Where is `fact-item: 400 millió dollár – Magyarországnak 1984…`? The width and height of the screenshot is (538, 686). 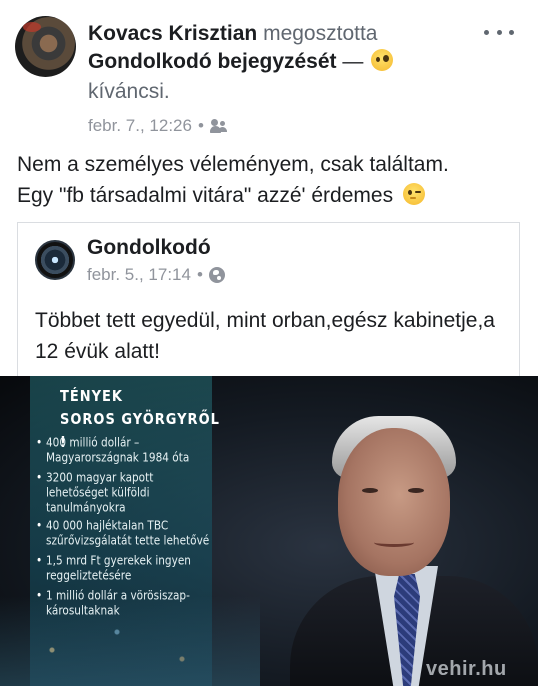 fact-item: 400 millió dollár – Magyarországnak 1984… is located at coordinates (126, 451).